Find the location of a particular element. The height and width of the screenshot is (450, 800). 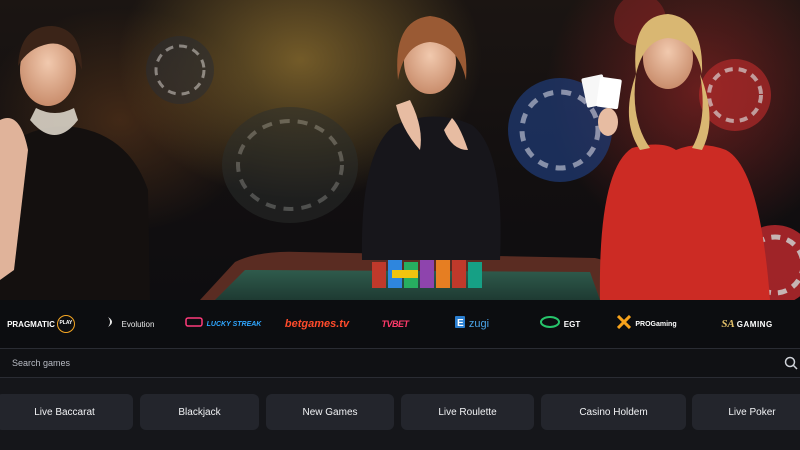

category-new-games: New Games is located at coordinates (330, 412).